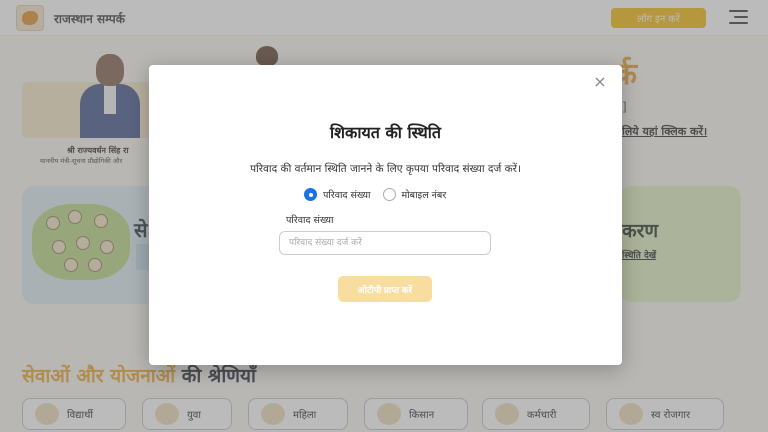 This screenshot has width=768, height=432. Describe the element at coordinates (424, 194) in the screenshot. I see `radio-mobile-number-label: मोबाइल नंबर` at that location.